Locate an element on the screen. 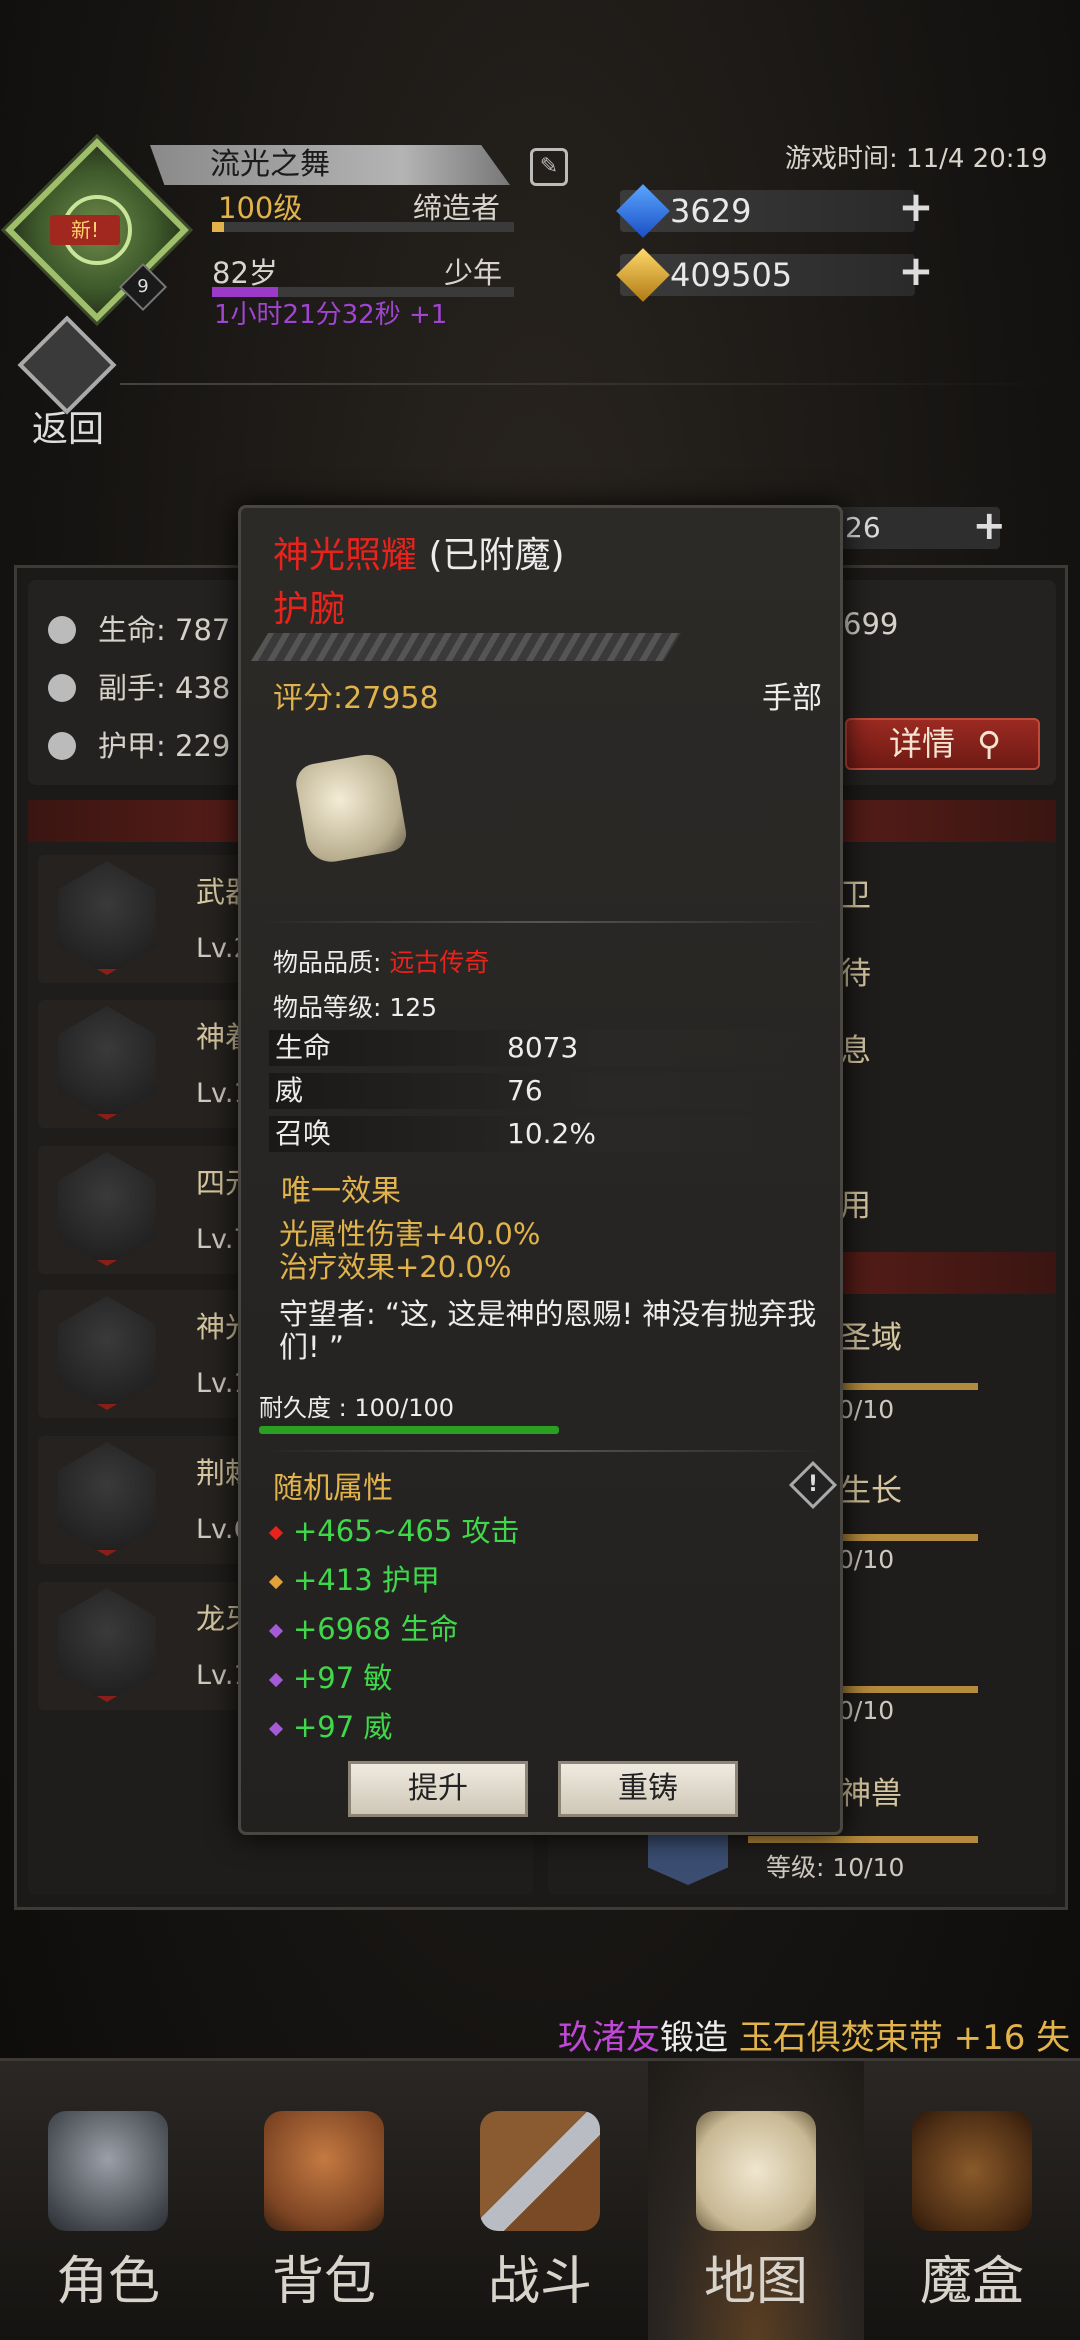 Image resolution: width=1080 pixels, height=2340 pixels. skill-progress-2: 0/10 is located at coordinates (866, 1710).